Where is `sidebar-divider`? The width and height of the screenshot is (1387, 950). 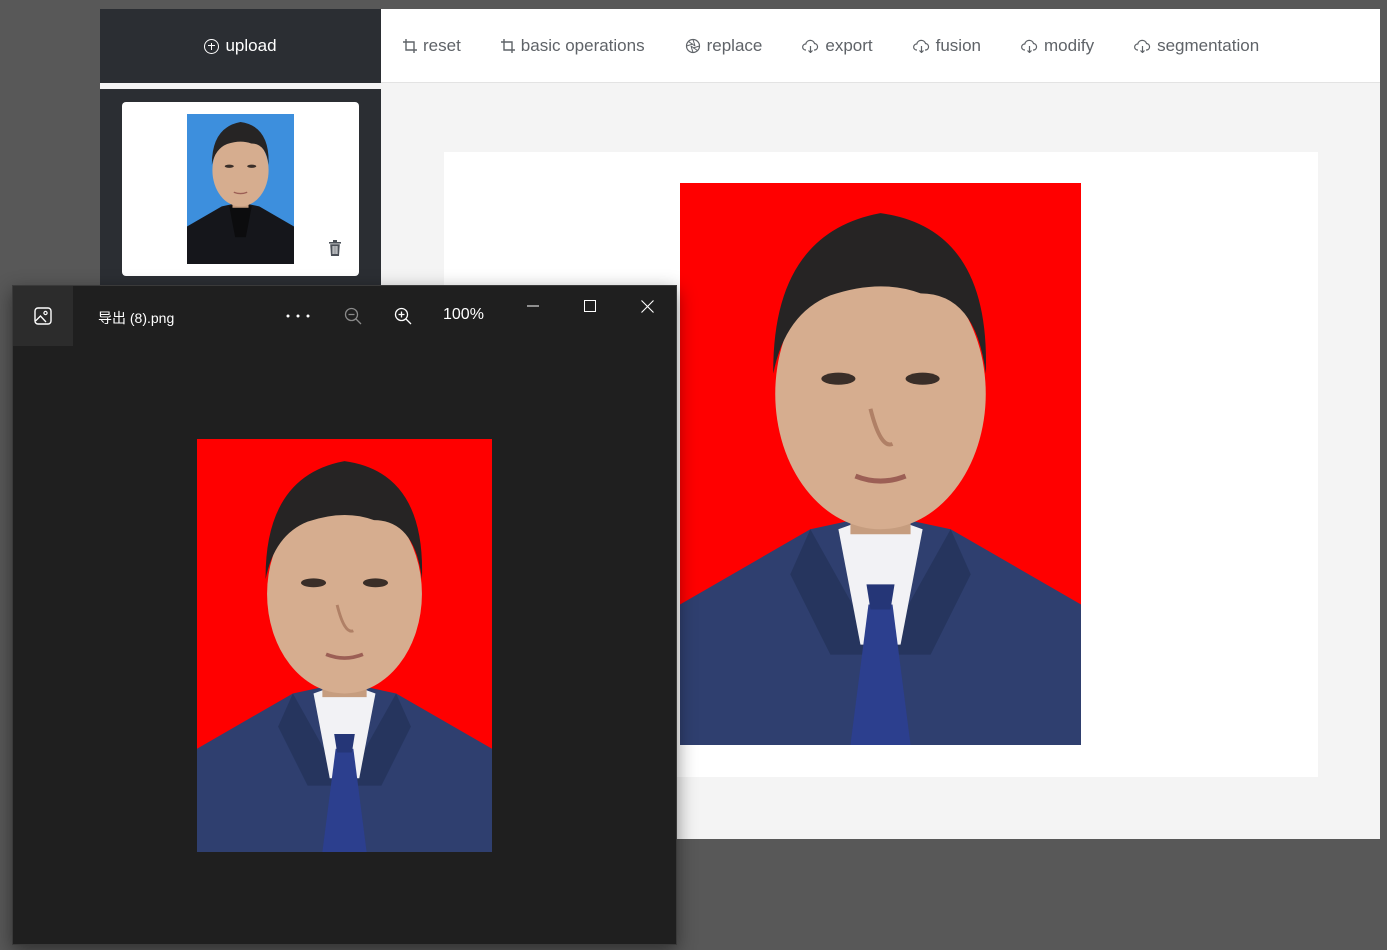
sidebar-divider is located at coordinates (240, 86).